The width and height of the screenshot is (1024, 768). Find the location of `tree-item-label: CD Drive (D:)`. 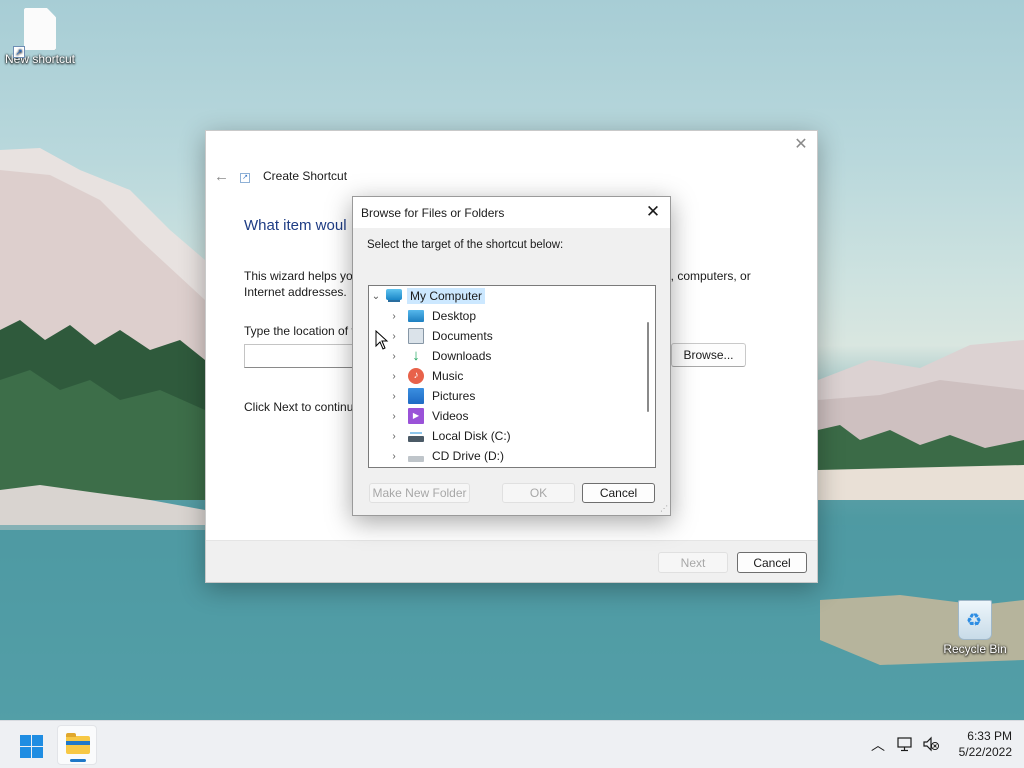

tree-item-label: CD Drive (D:) is located at coordinates (468, 456).